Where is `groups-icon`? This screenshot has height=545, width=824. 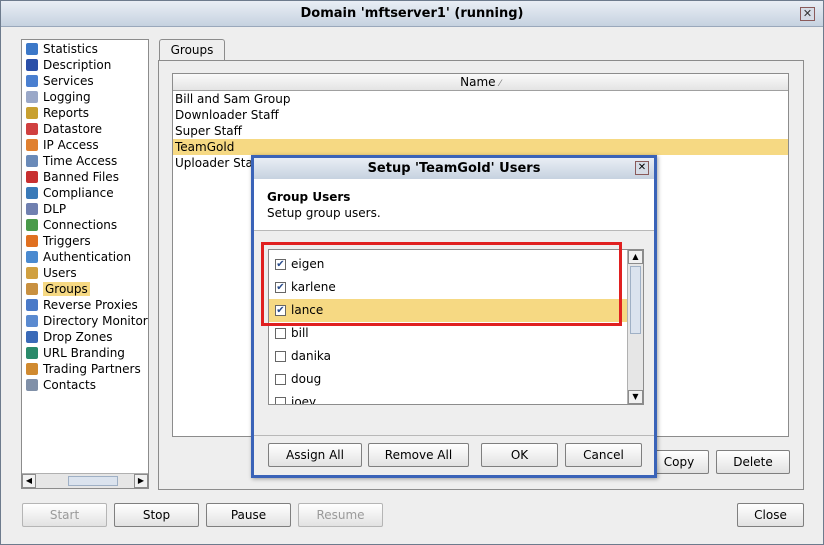 groups-icon is located at coordinates (32, 289).